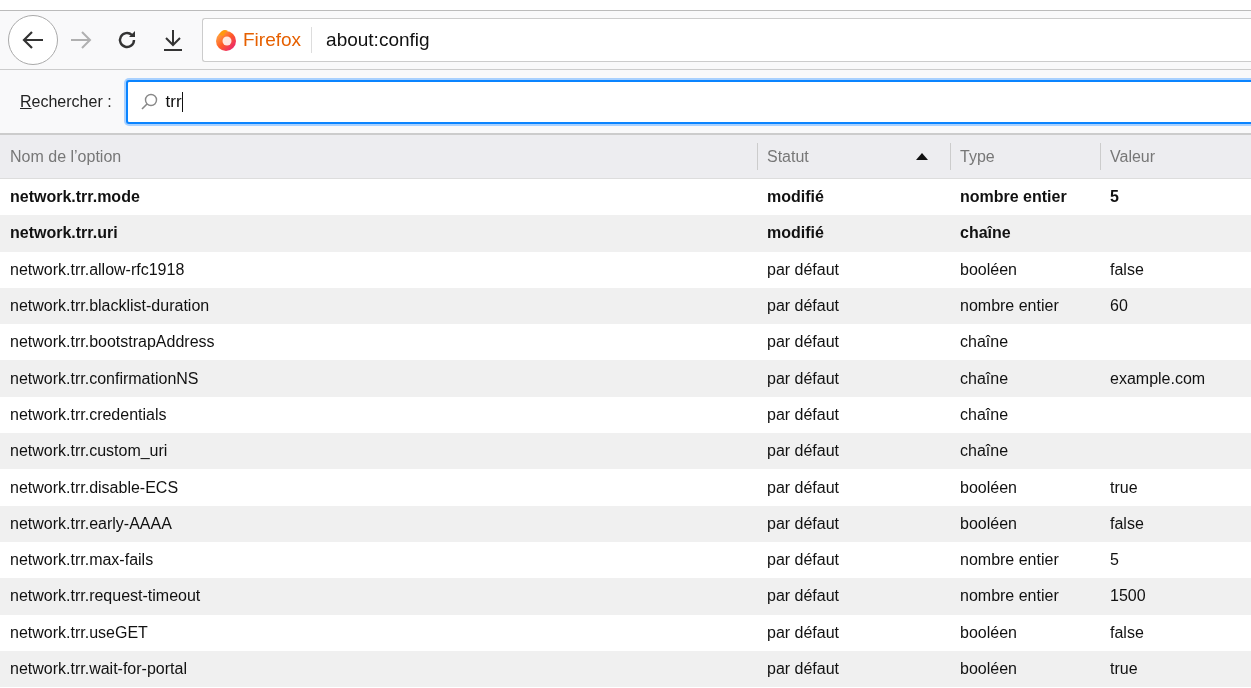 The width and height of the screenshot is (1251, 688). What do you see at coordinates (104, 378) in the screenshot?
I see `option-name: network.trr.confirmationNS` at bounding box center [104, 378].